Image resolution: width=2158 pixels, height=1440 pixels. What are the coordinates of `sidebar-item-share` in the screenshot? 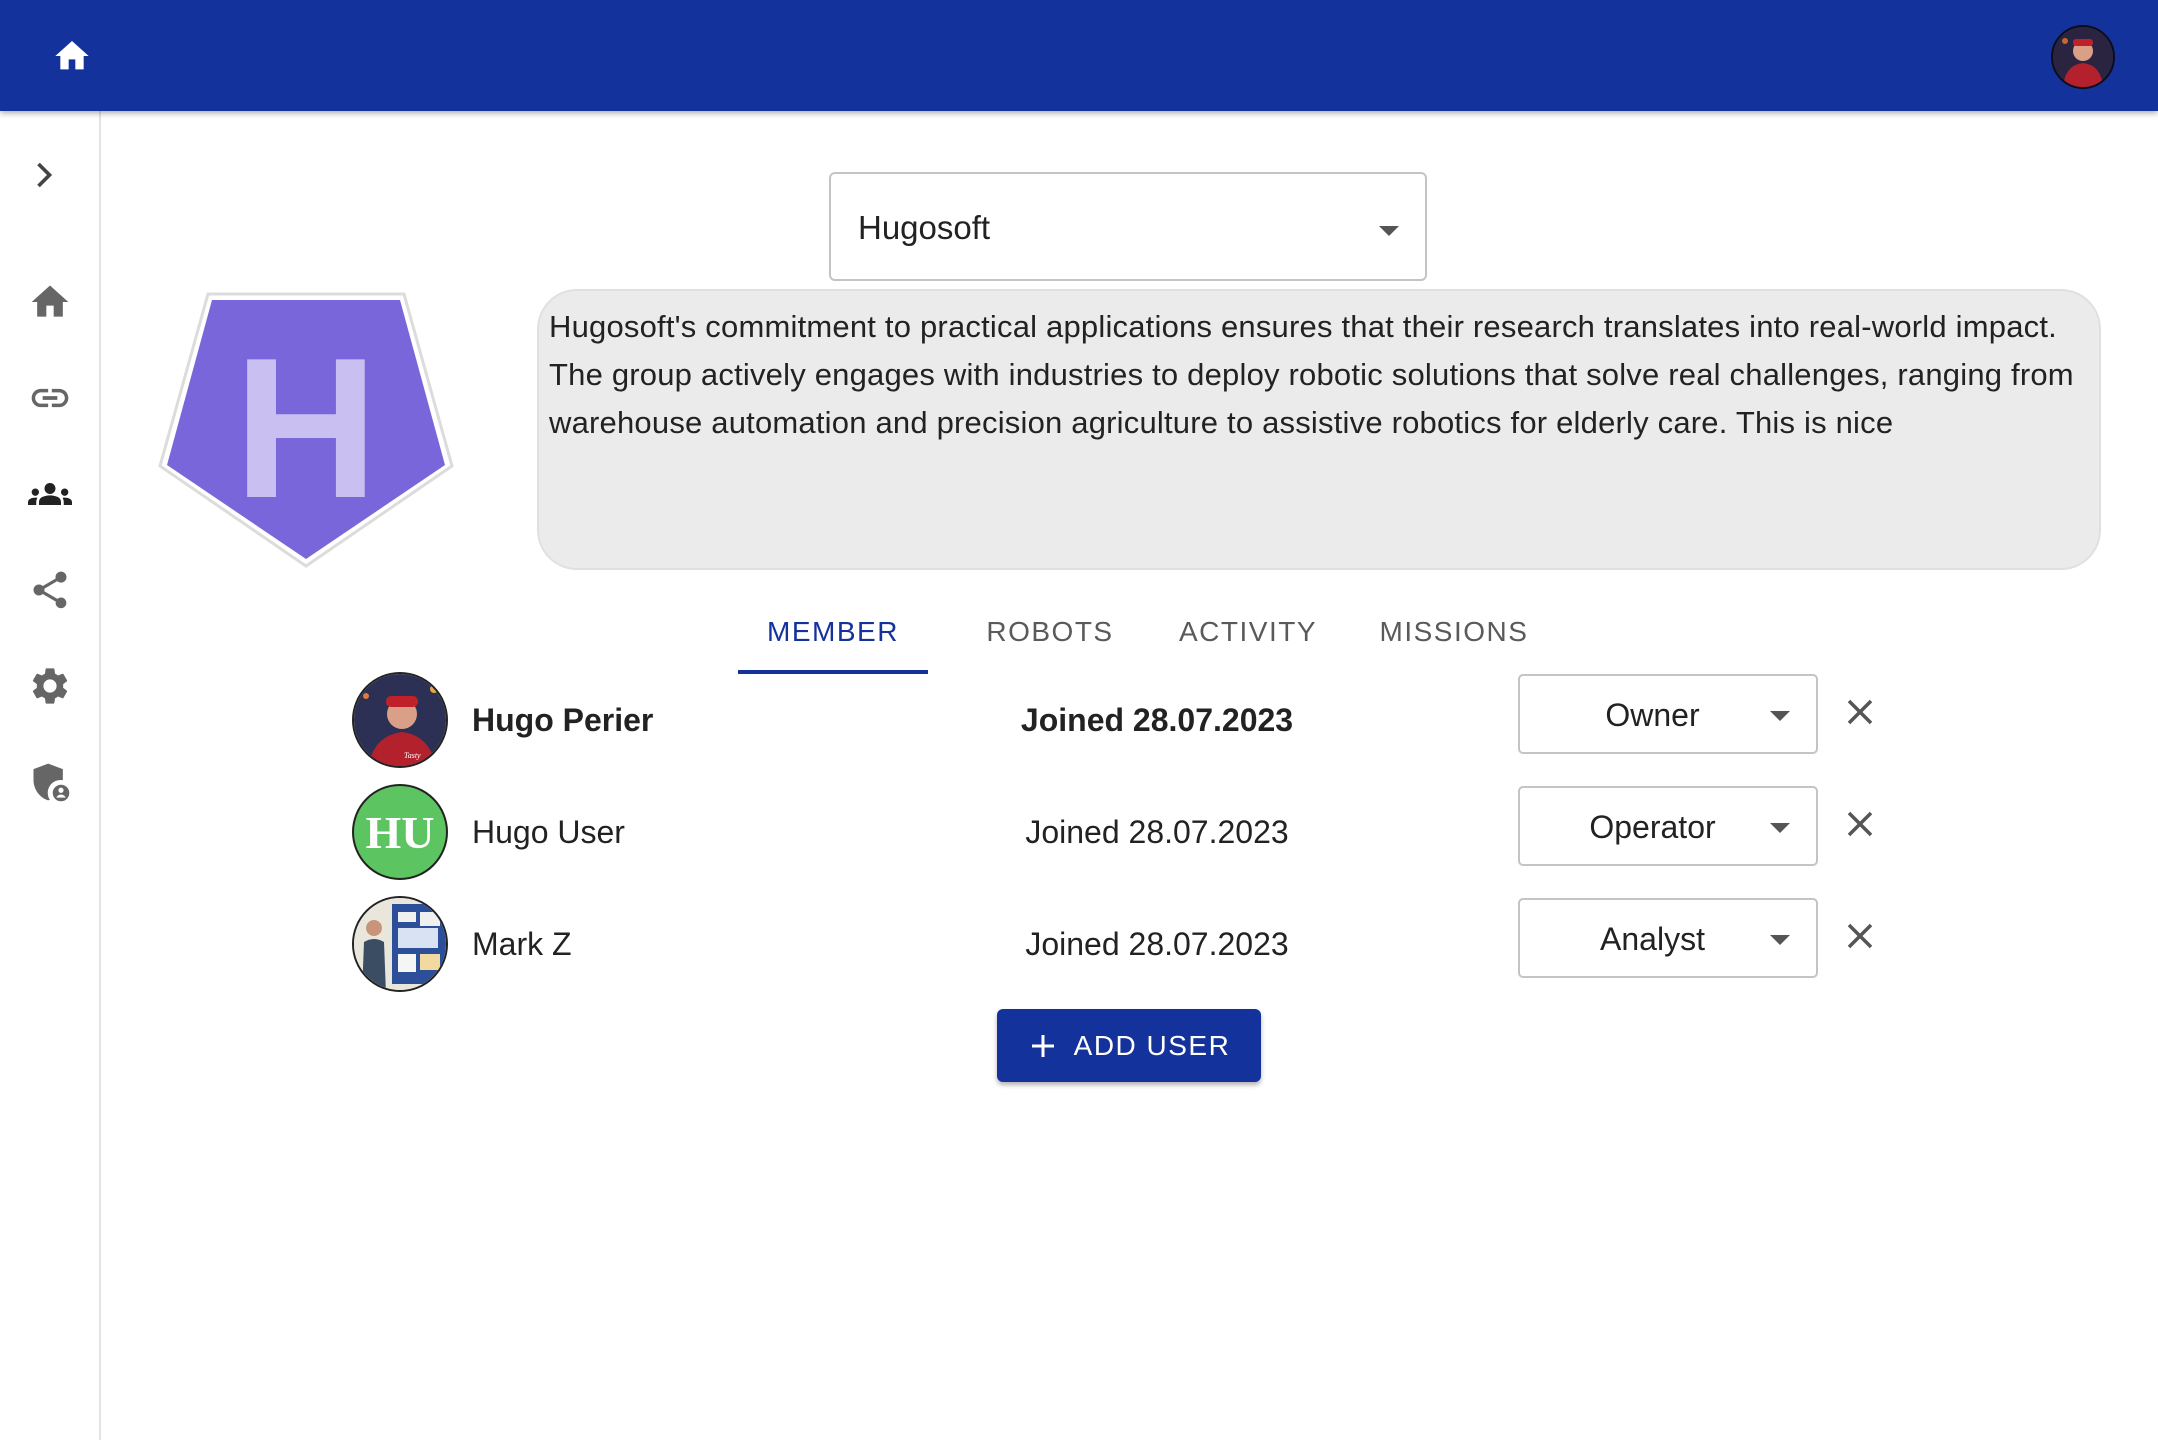 It's located at (50, 590).